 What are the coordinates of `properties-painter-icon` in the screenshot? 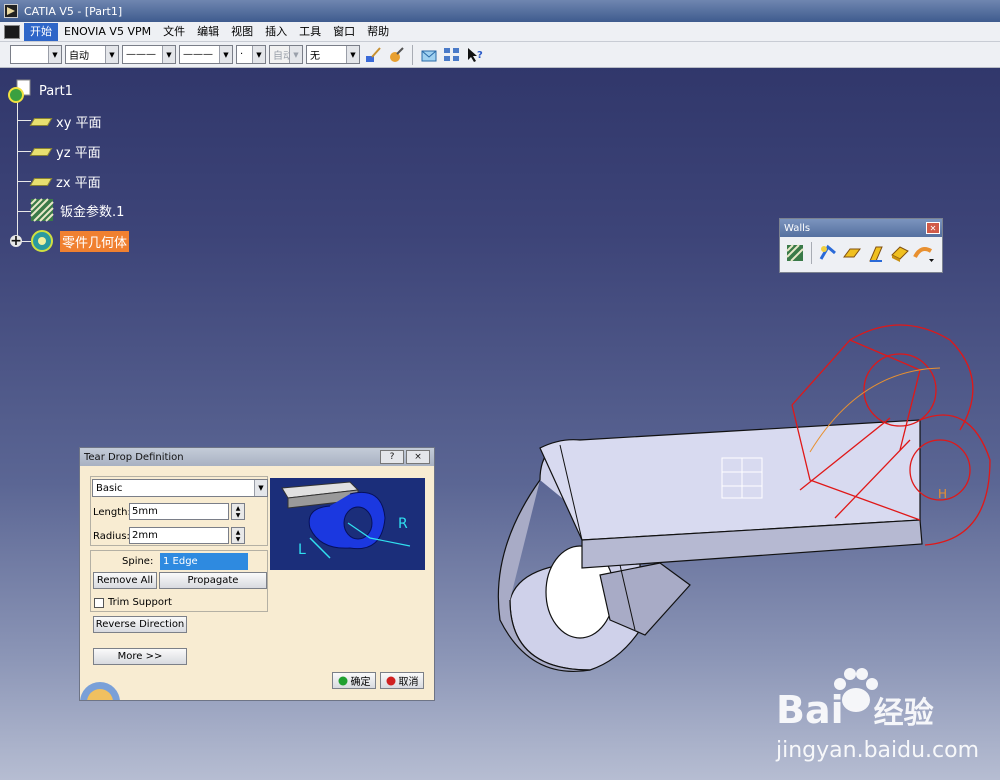 It's located at (396, 55).